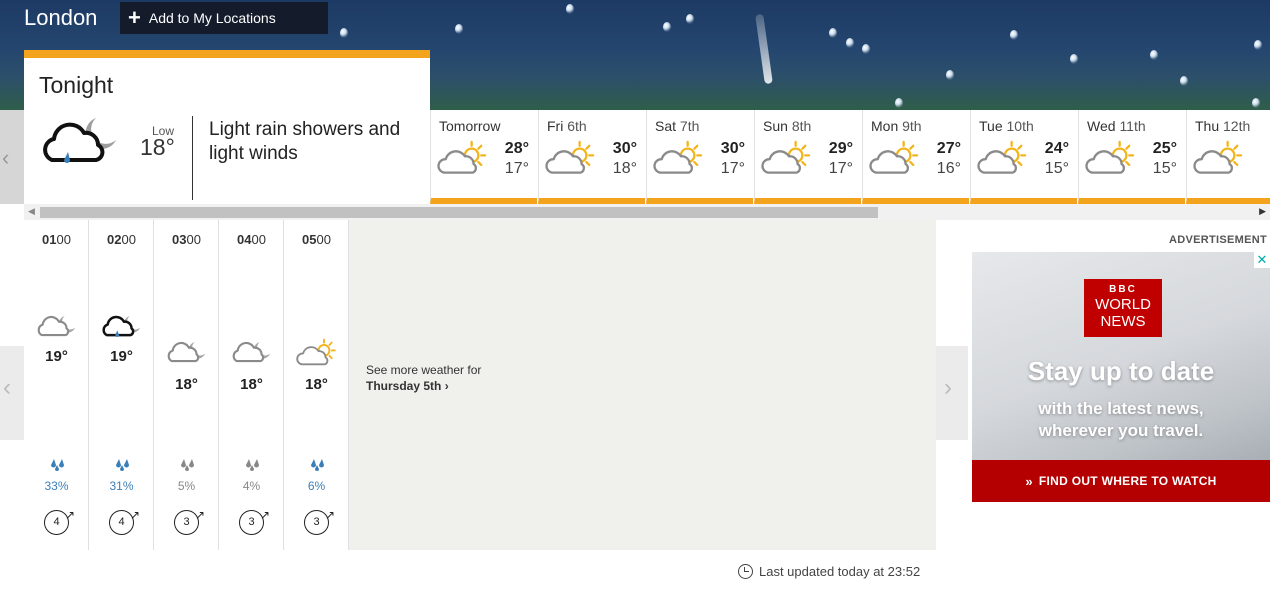 The height and width of the screenshot is (609, 1270). I want to click on double-chevron-icon: », so click(1029, 481).